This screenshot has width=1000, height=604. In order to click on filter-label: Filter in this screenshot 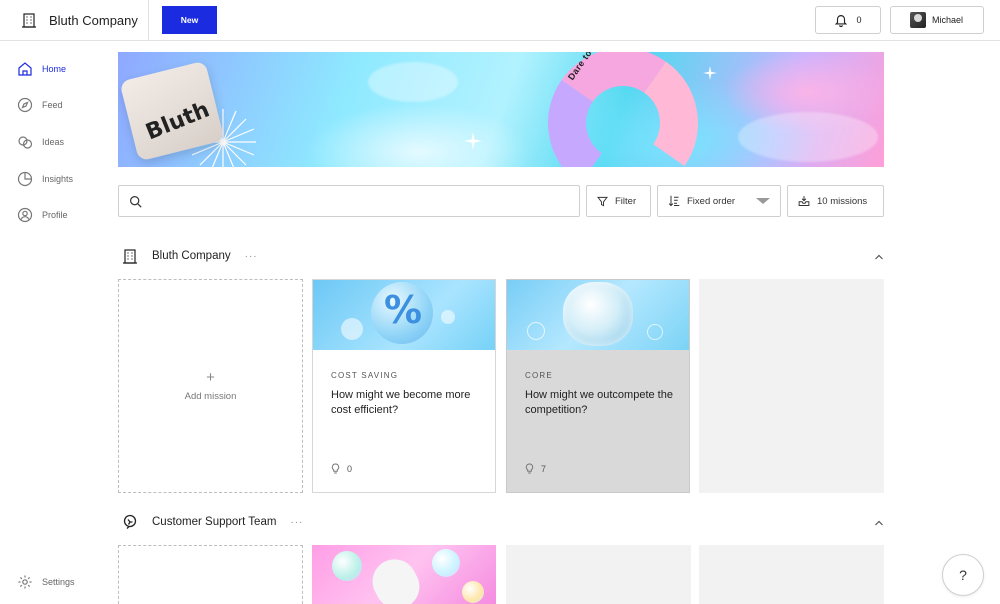, I will do `click(626, 201)`.